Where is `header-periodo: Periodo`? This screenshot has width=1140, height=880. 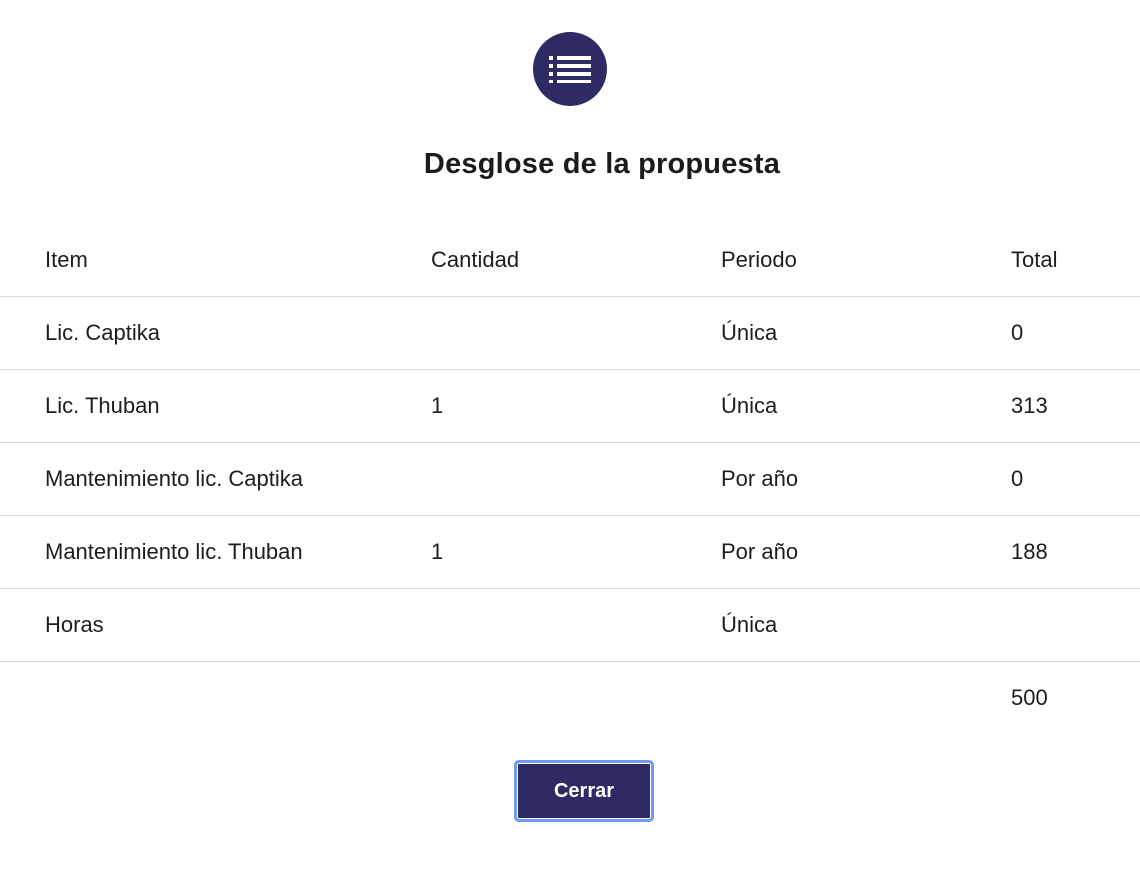
header-periodo: Periodo is located at coordinates (866, 260).